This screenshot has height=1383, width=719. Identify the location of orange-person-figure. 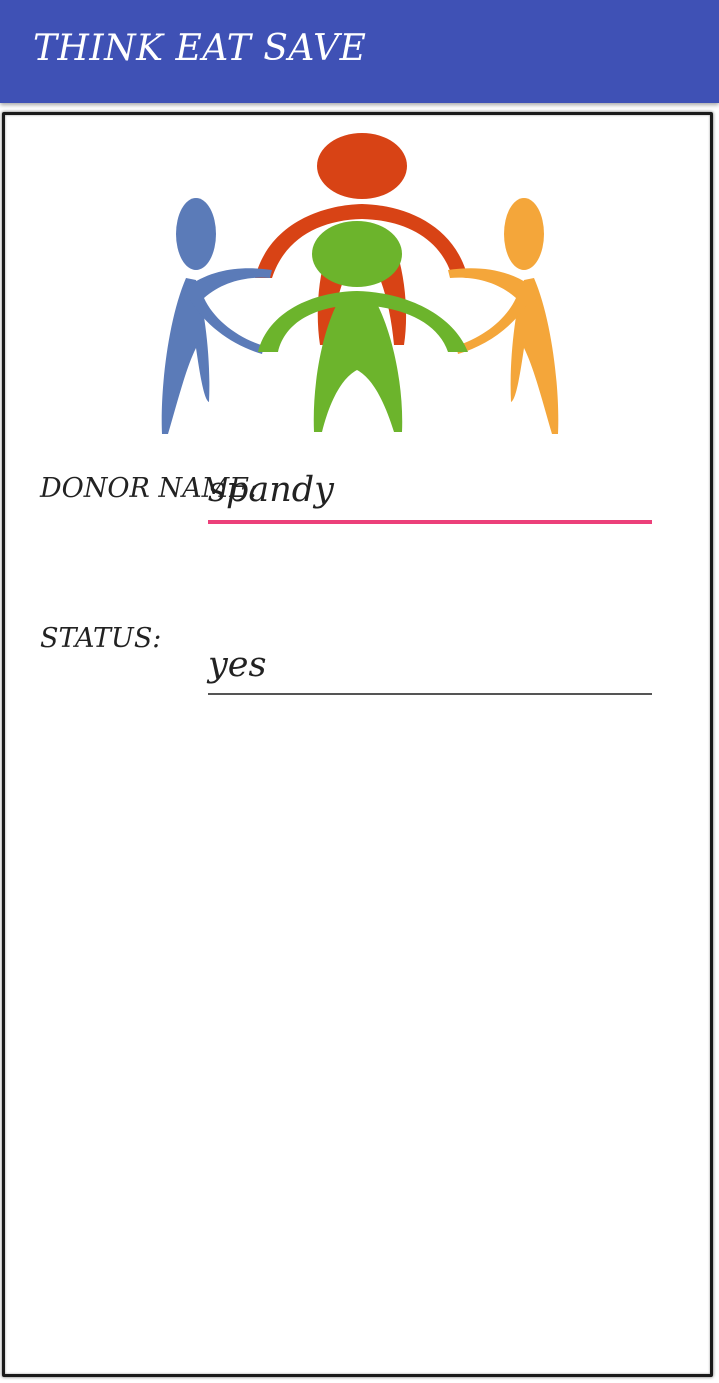
(503, 316).